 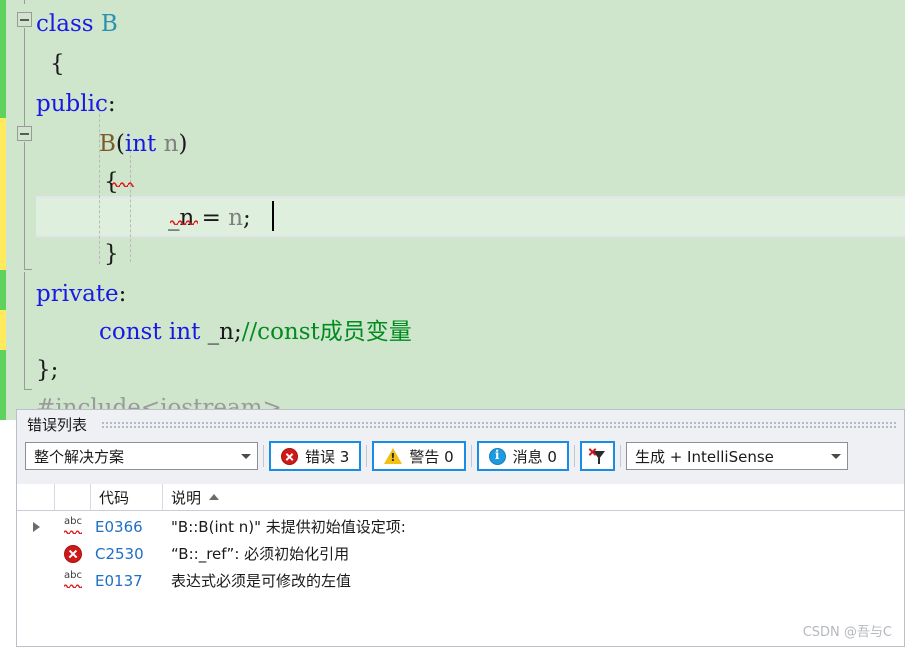 I want to click on text-caret, so click(x=273, y=216).